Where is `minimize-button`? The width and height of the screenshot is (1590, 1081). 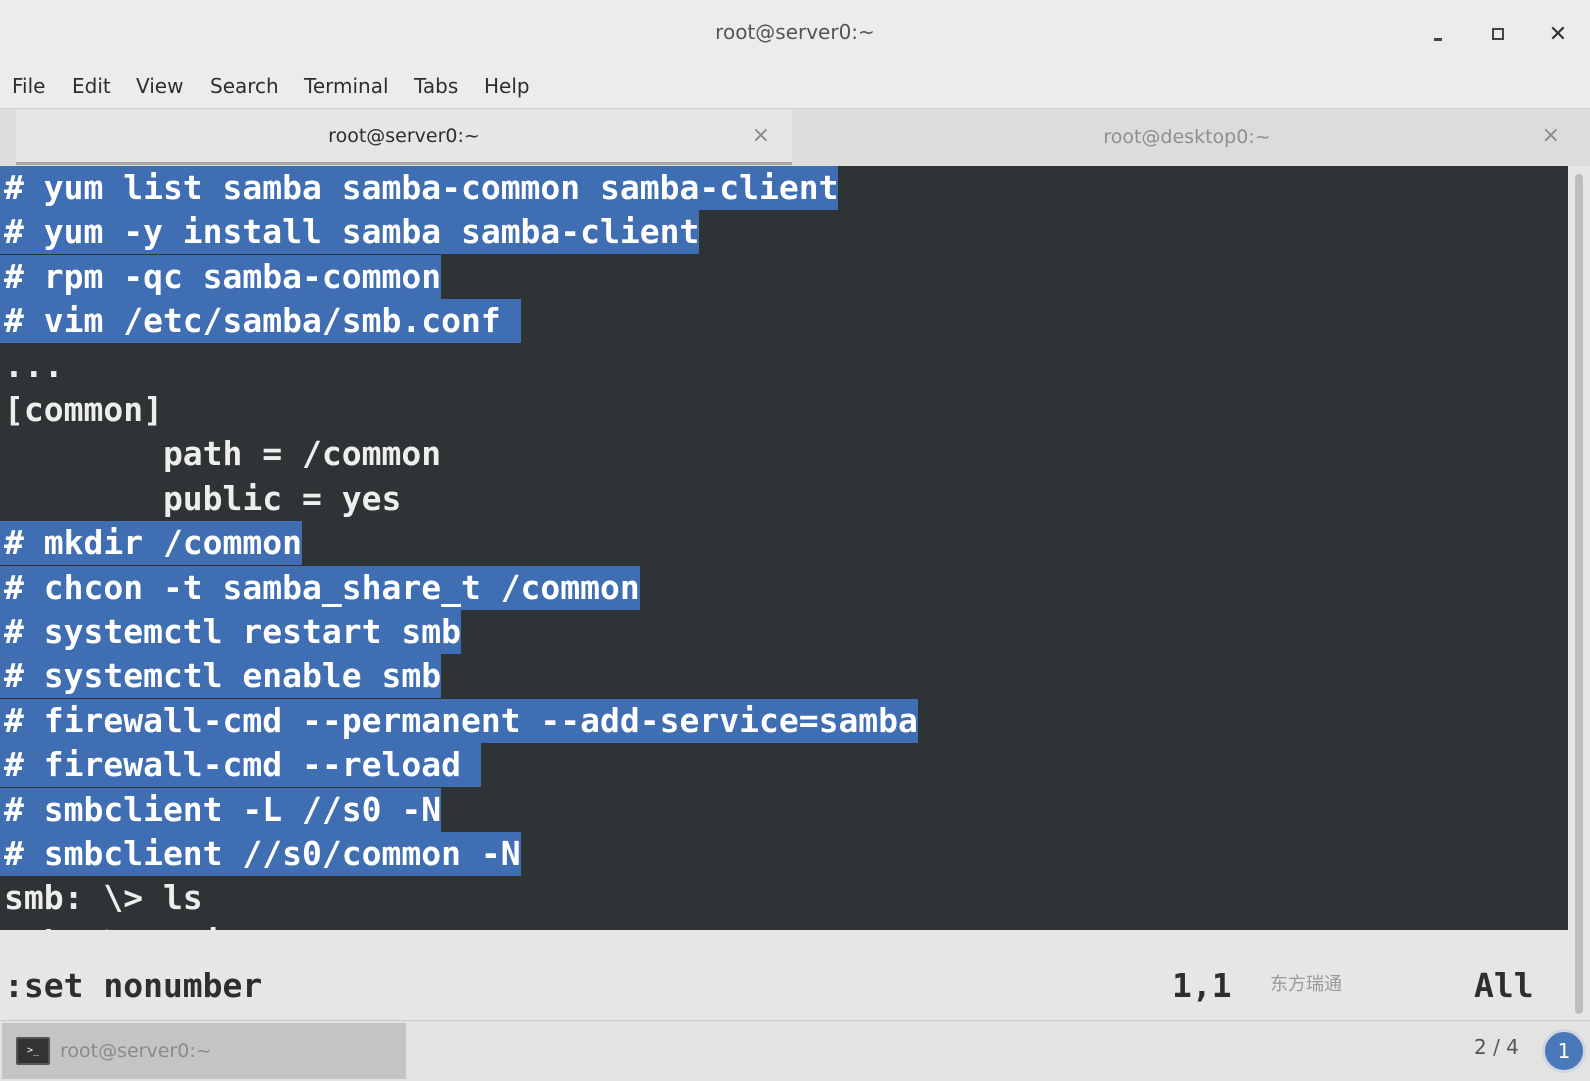 minimize-button is located at coordinates (1438, 34).